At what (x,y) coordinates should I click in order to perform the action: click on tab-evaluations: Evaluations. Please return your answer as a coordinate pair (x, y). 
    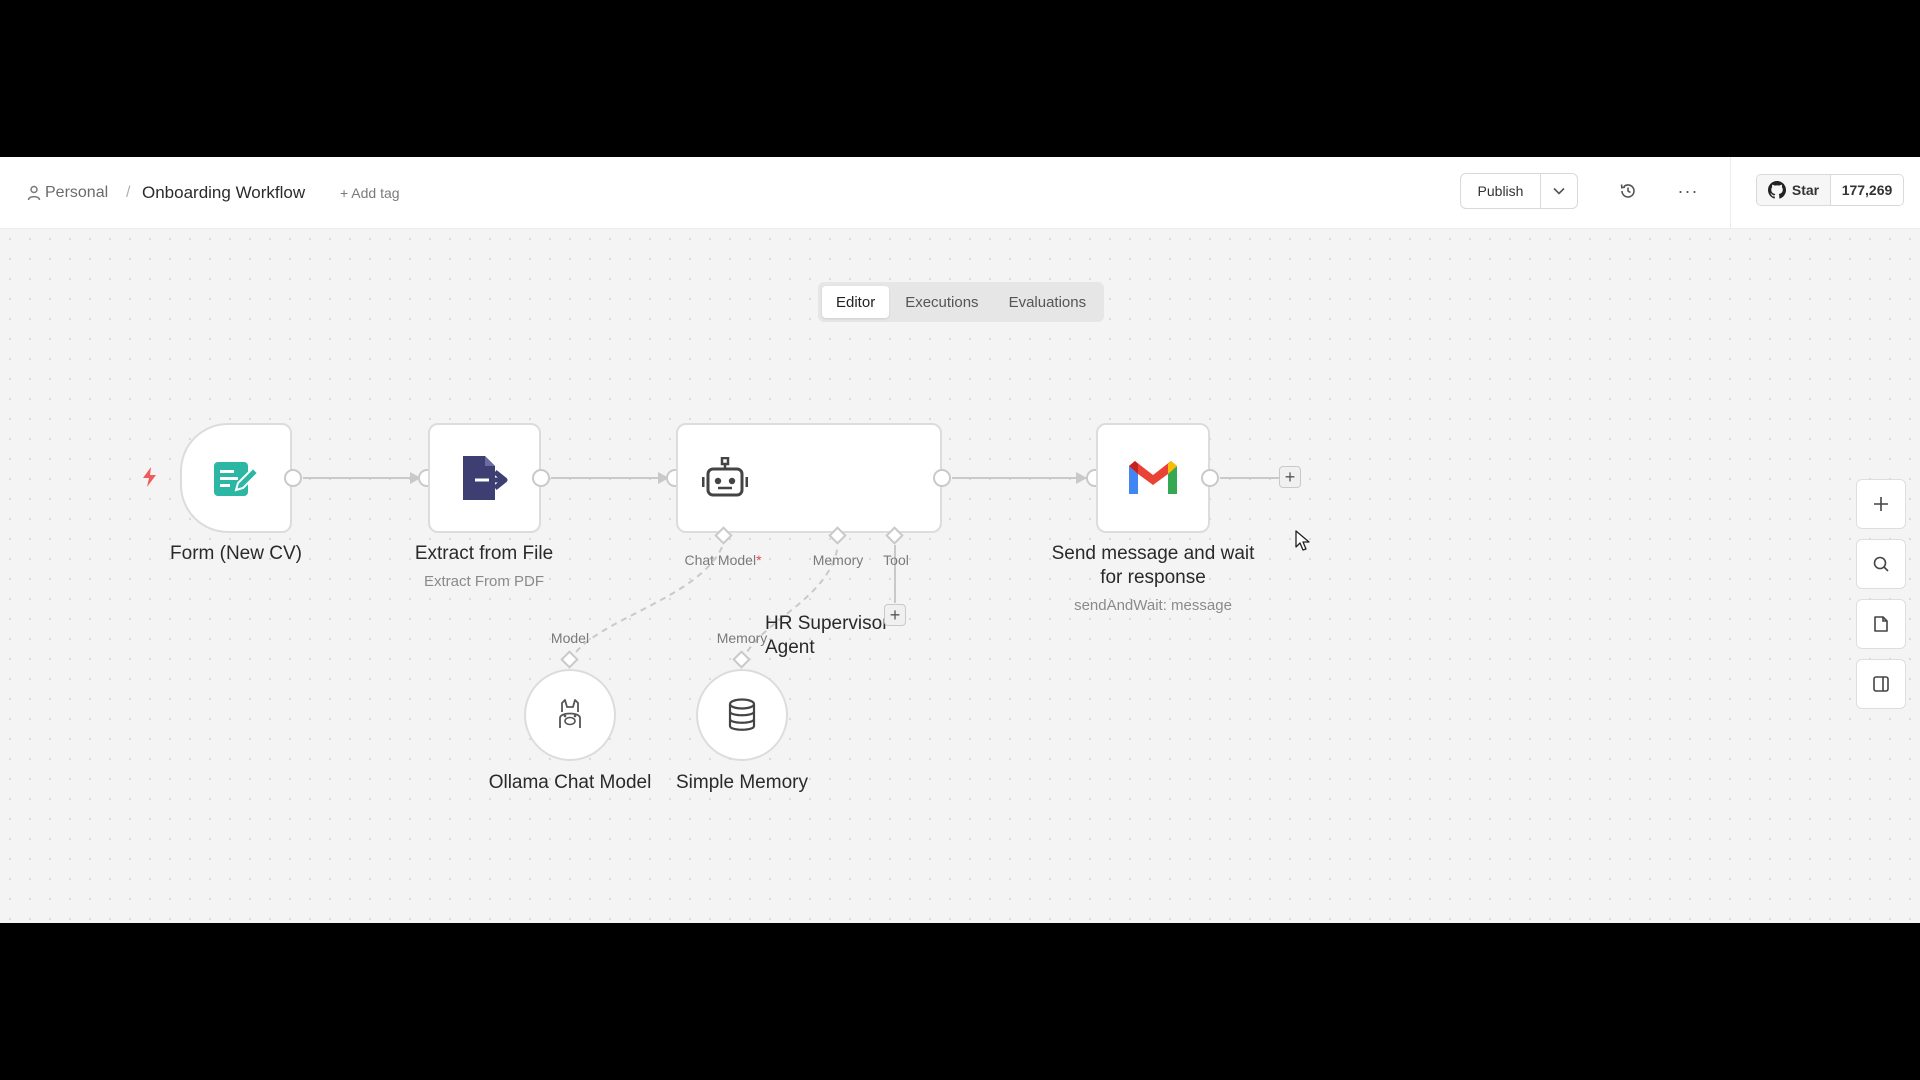
    Looking at the image, I should click on (1048, 302).